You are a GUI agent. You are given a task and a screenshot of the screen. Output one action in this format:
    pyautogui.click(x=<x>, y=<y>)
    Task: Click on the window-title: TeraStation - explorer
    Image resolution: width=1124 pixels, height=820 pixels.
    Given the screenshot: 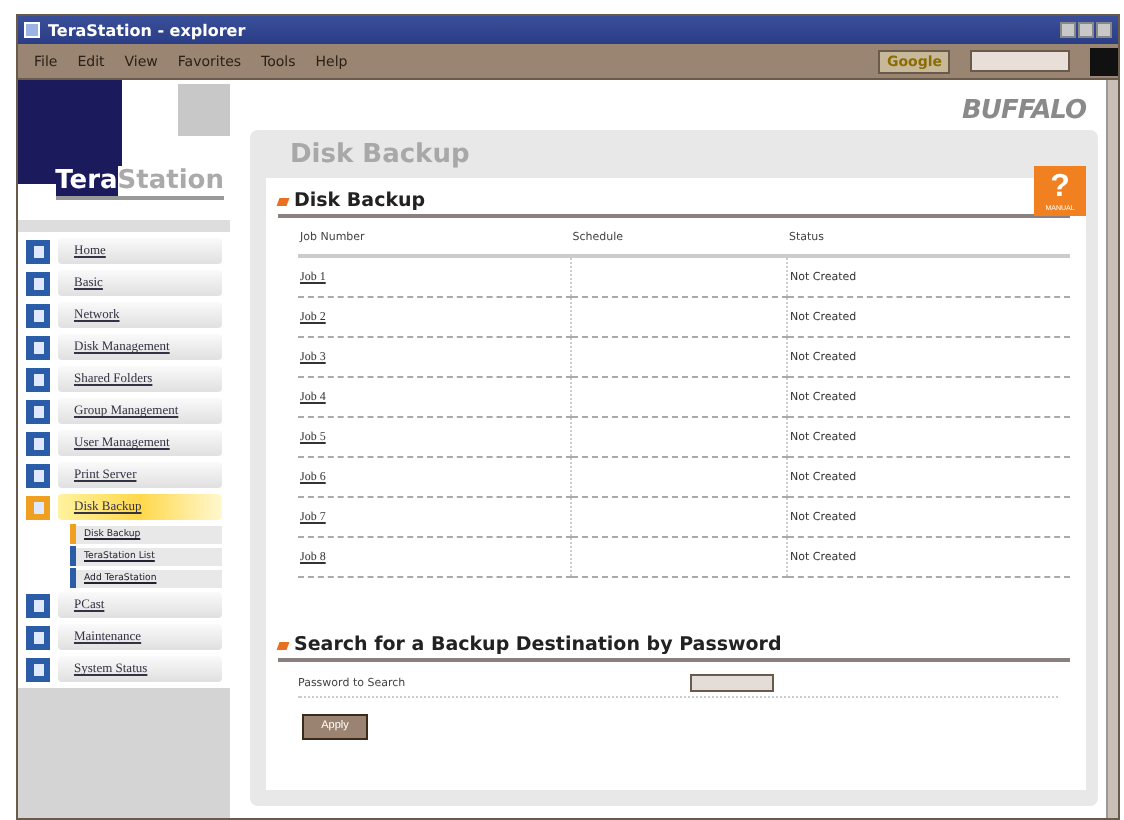 What is the action you would take?
    pyautogui.click(x=147, y=30)
    